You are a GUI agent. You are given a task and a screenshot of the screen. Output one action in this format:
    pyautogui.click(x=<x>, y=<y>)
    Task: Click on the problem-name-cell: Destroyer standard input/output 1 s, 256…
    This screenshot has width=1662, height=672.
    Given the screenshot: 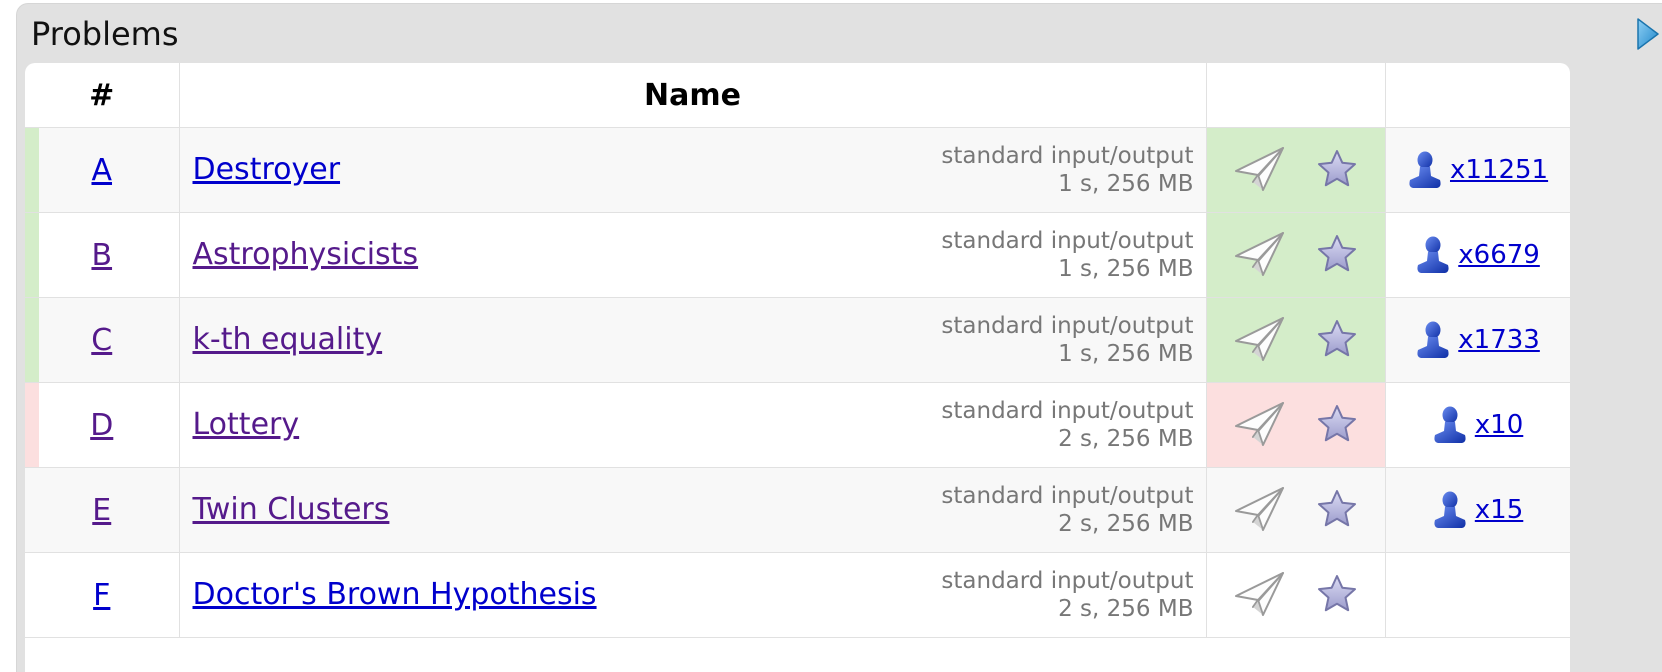 What is the action you would take?
    pyautogui.click(x=693, y=170)
    